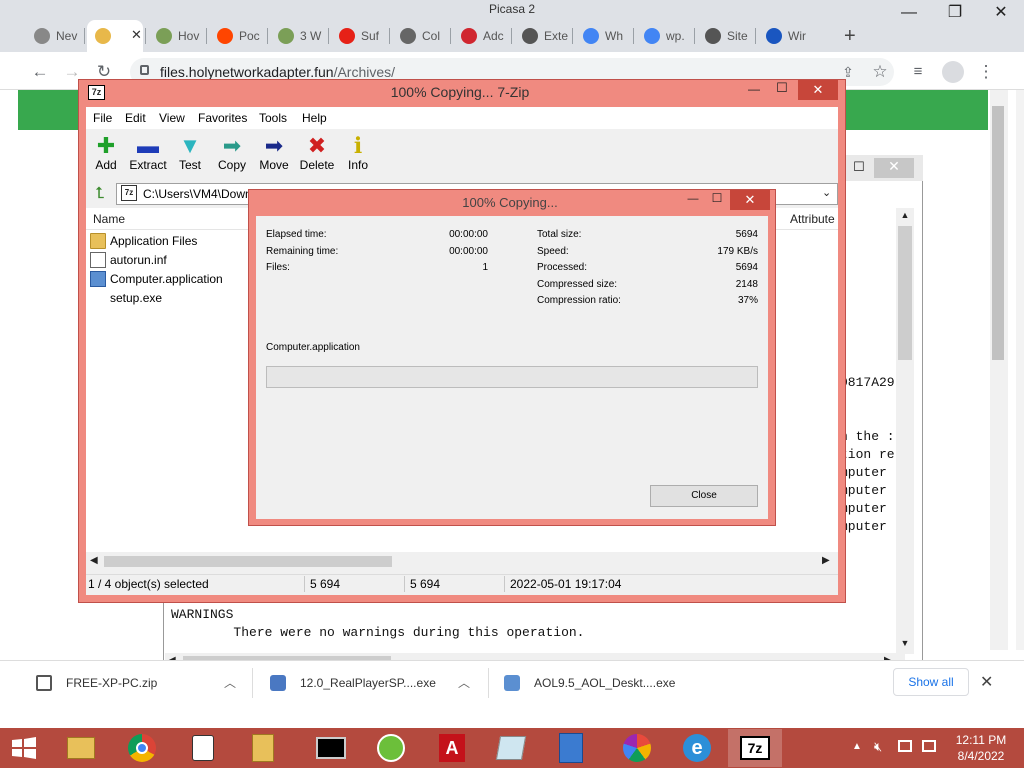  I want to click on tab: Hov, so click(176, 36).